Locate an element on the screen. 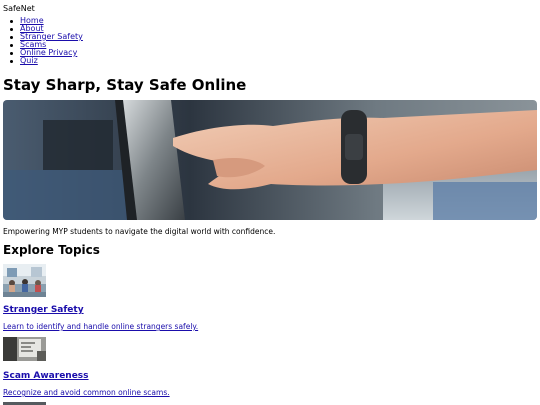  site-brand: SafeNet is located at coordinates (19, 8).